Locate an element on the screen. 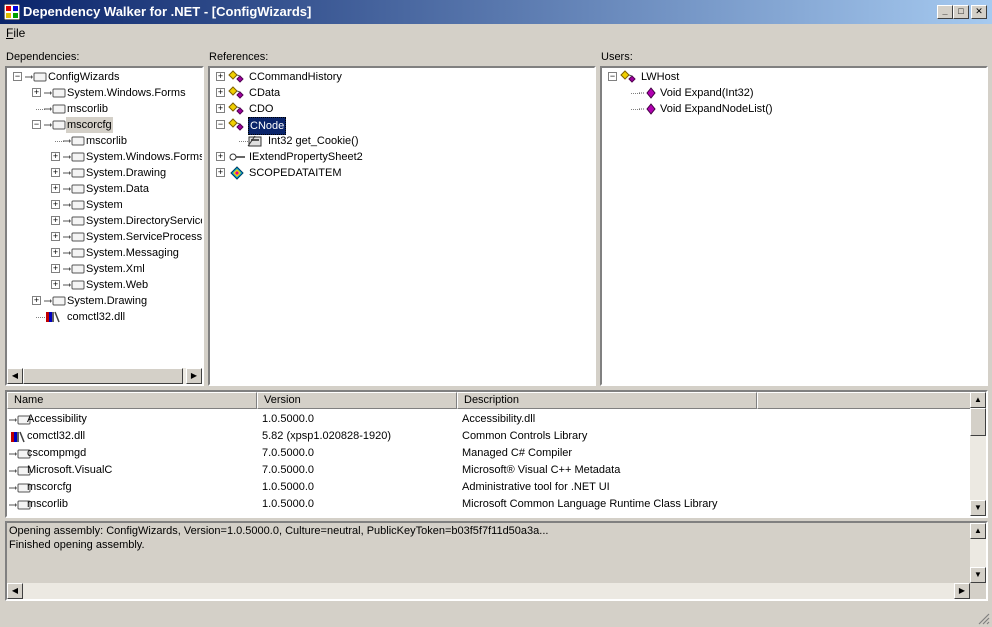 This screenshot has width=992, height=627. list-cell-description: Administrative tool for .NET UI is located at coordinates (536, 487).